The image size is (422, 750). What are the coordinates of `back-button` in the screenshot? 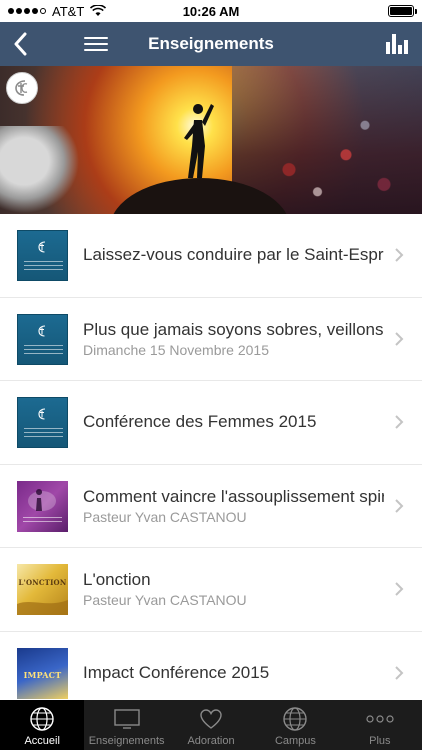 It's located at (20, 44).